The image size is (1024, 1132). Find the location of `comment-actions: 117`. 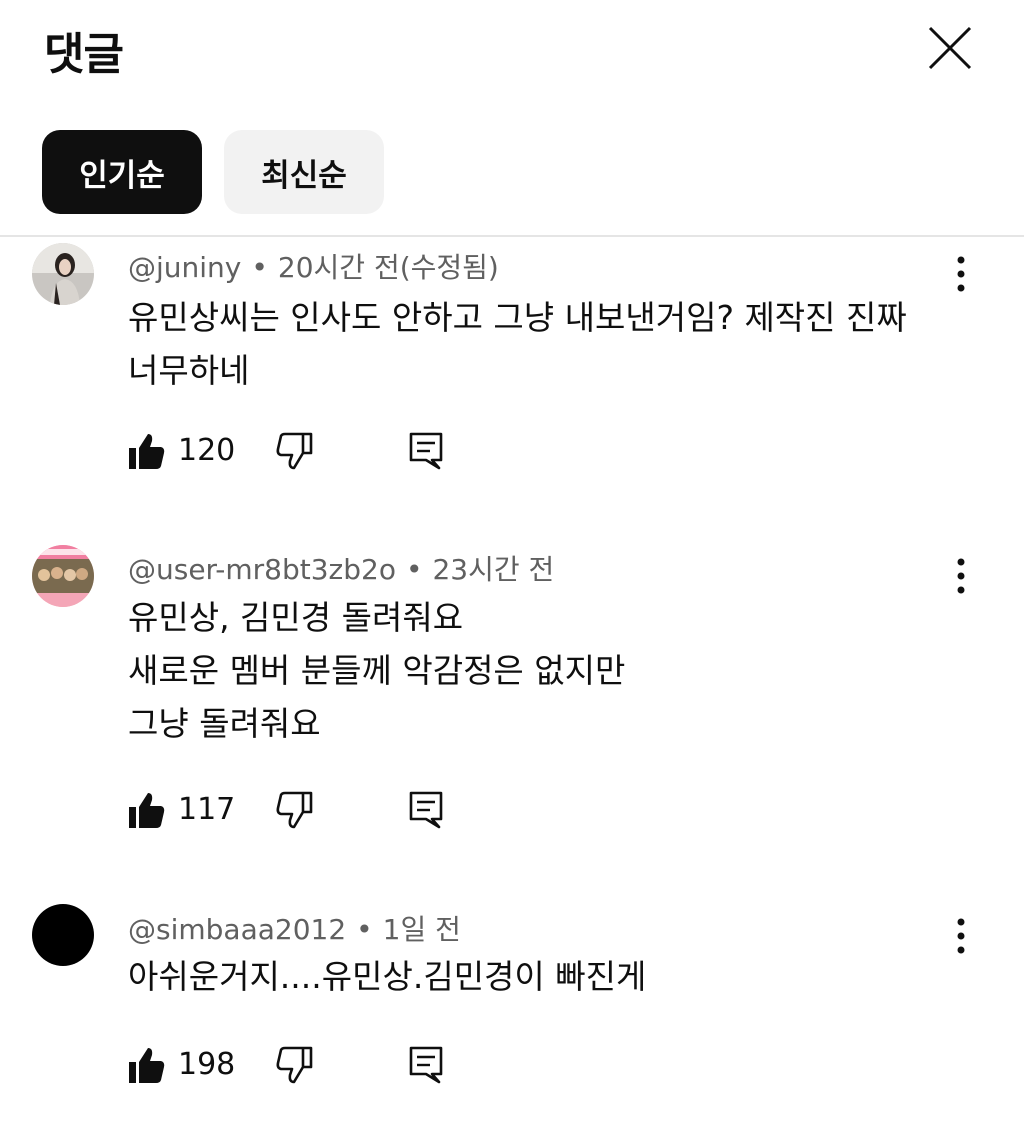

comment-actions: 117 is located at coordinates (293, 810).